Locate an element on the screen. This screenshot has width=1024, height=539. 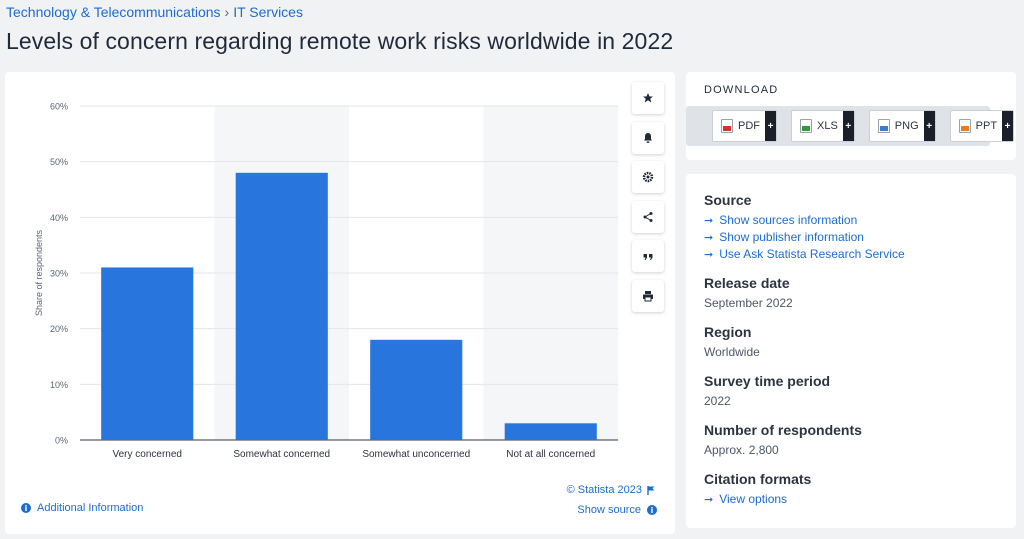
y-tick-label: 50% is located at coordinates (59, 162).